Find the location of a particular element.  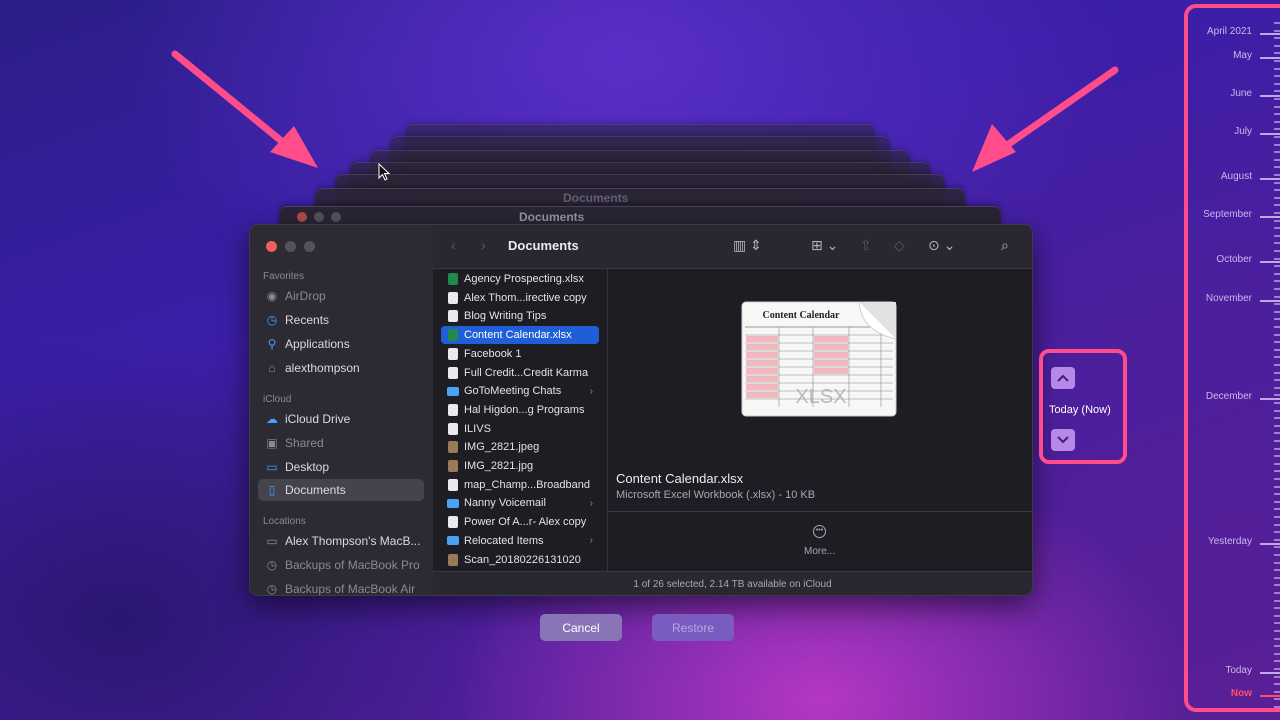

timeline-label: July is located at coordinates (1243, 131).